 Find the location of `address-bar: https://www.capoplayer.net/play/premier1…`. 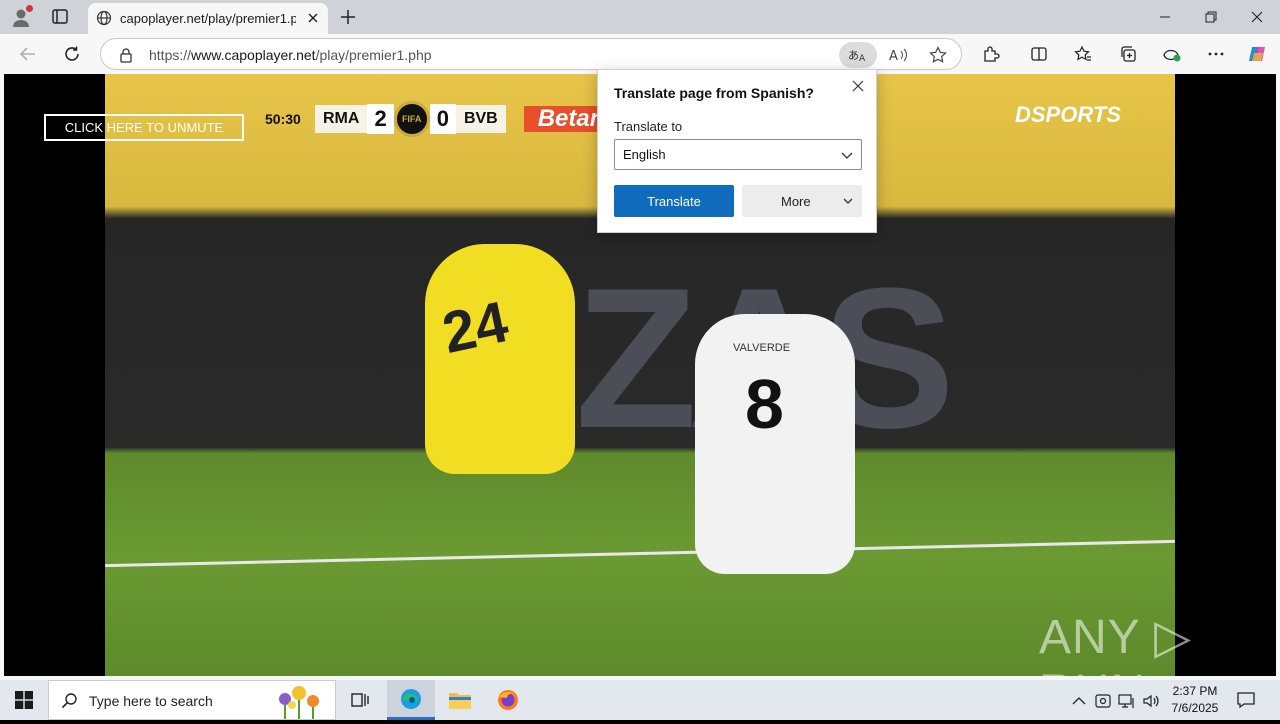

address-bar: https://www.capoplayer.net/play/premier1… is located at coordinates (531, 54).